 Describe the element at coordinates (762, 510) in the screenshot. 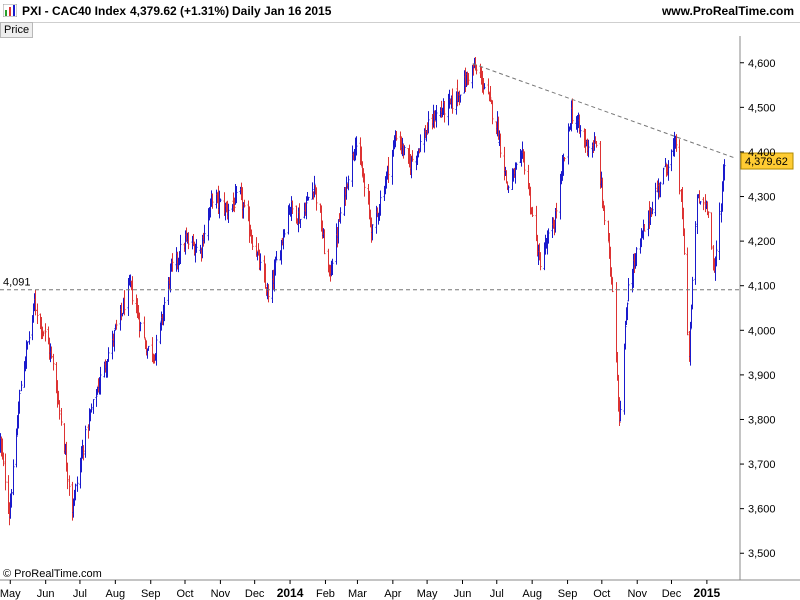

I see `y-tick-label: 3,600` at that location.